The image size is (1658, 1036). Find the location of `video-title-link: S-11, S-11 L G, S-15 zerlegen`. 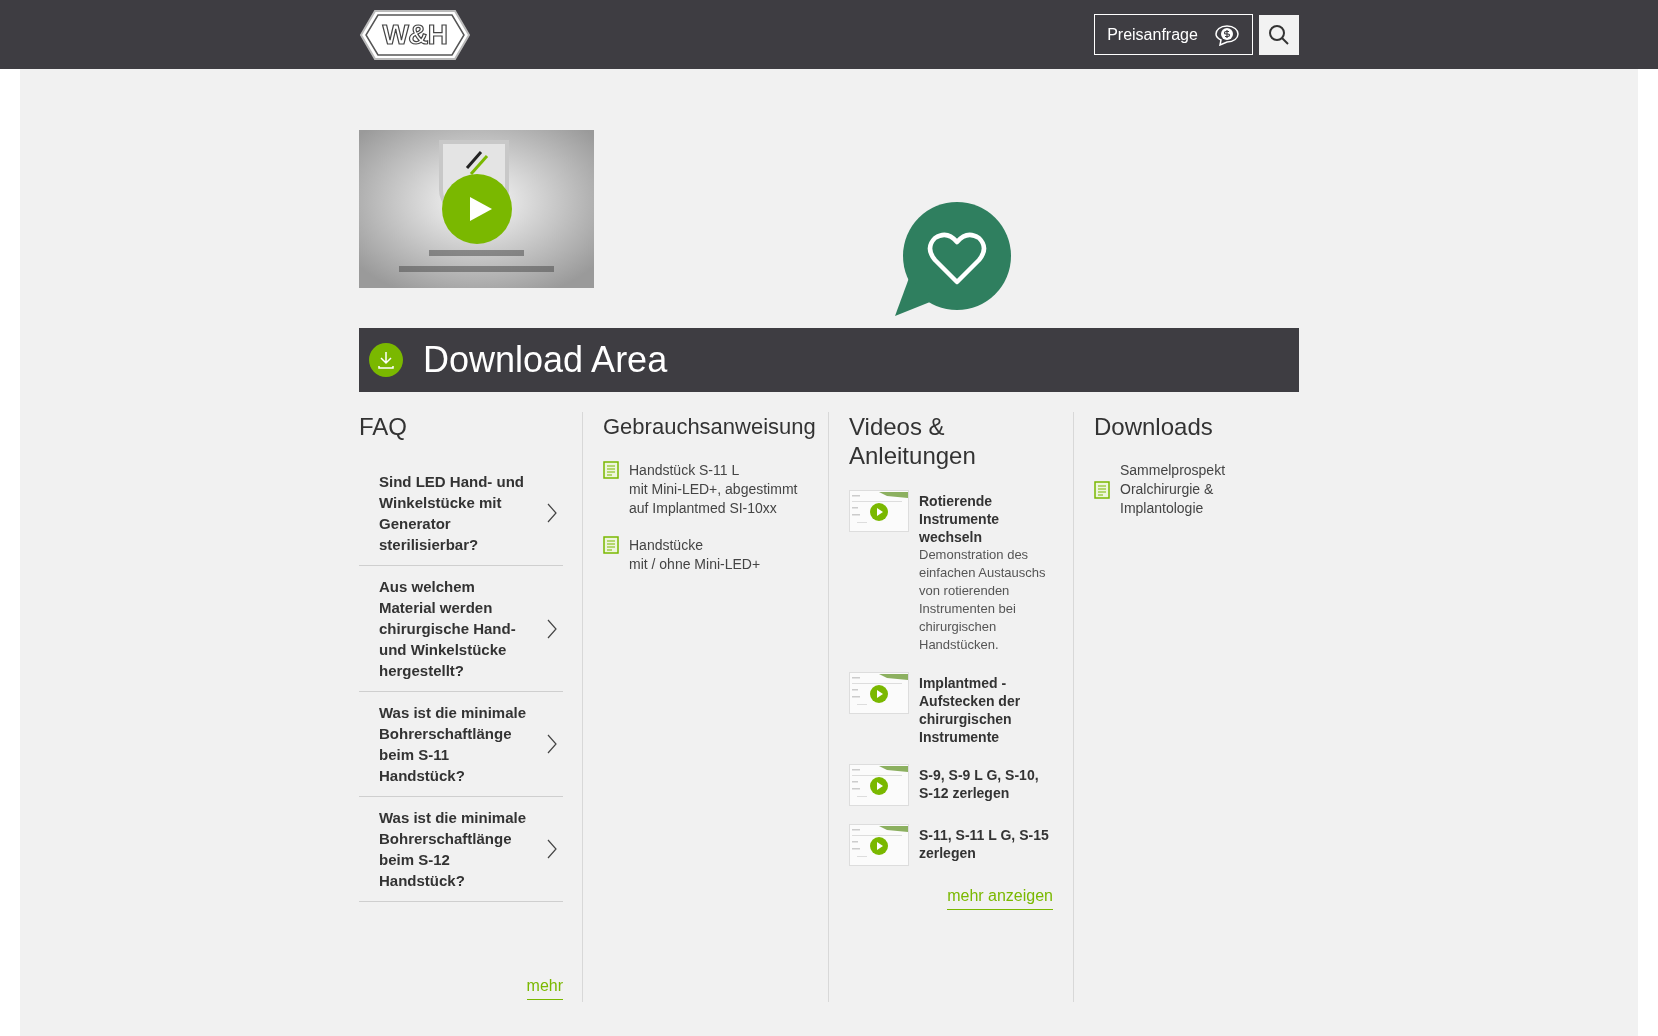

video-title-link: S-11, S-11 L G, S-15 zerlegen is located at coordinates (986, 844).